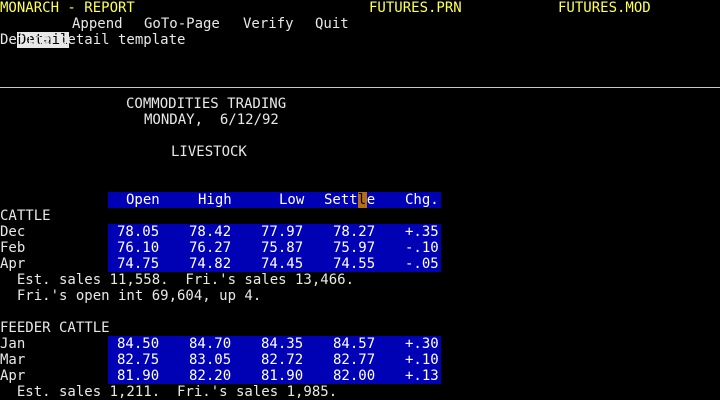 The image size is (720, 400). Describe the element at coordinates (282, 344) in the screenshot. I see `cell-low: 84.35` at that location.